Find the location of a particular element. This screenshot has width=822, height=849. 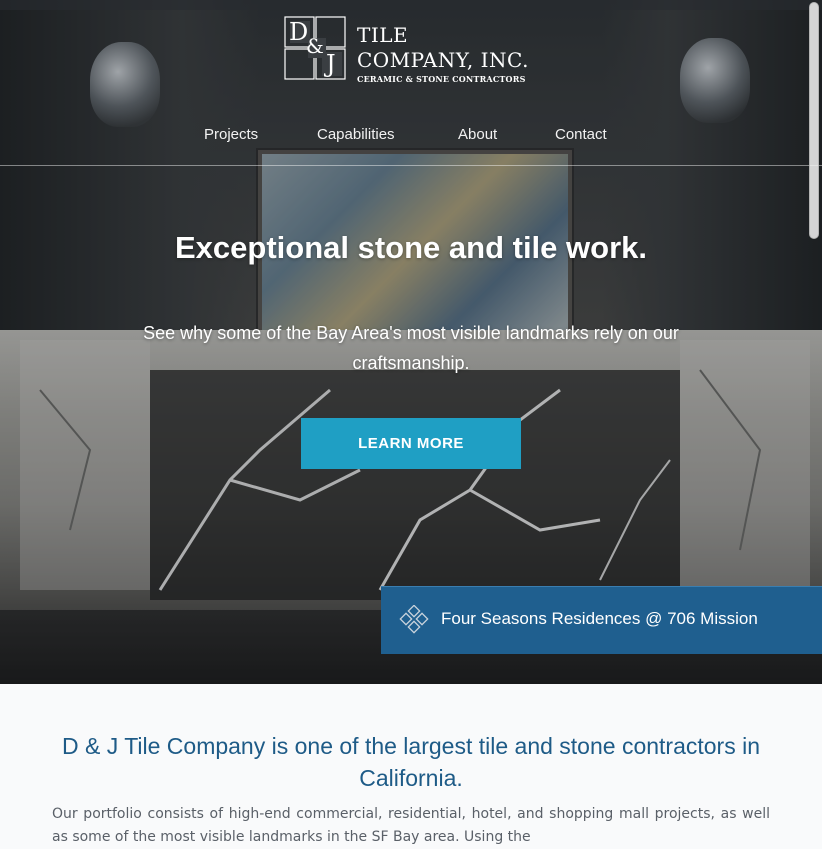

logo-tagline: CERAMIC & STONE CONTRACTORS is located at coordinates (441, 79).